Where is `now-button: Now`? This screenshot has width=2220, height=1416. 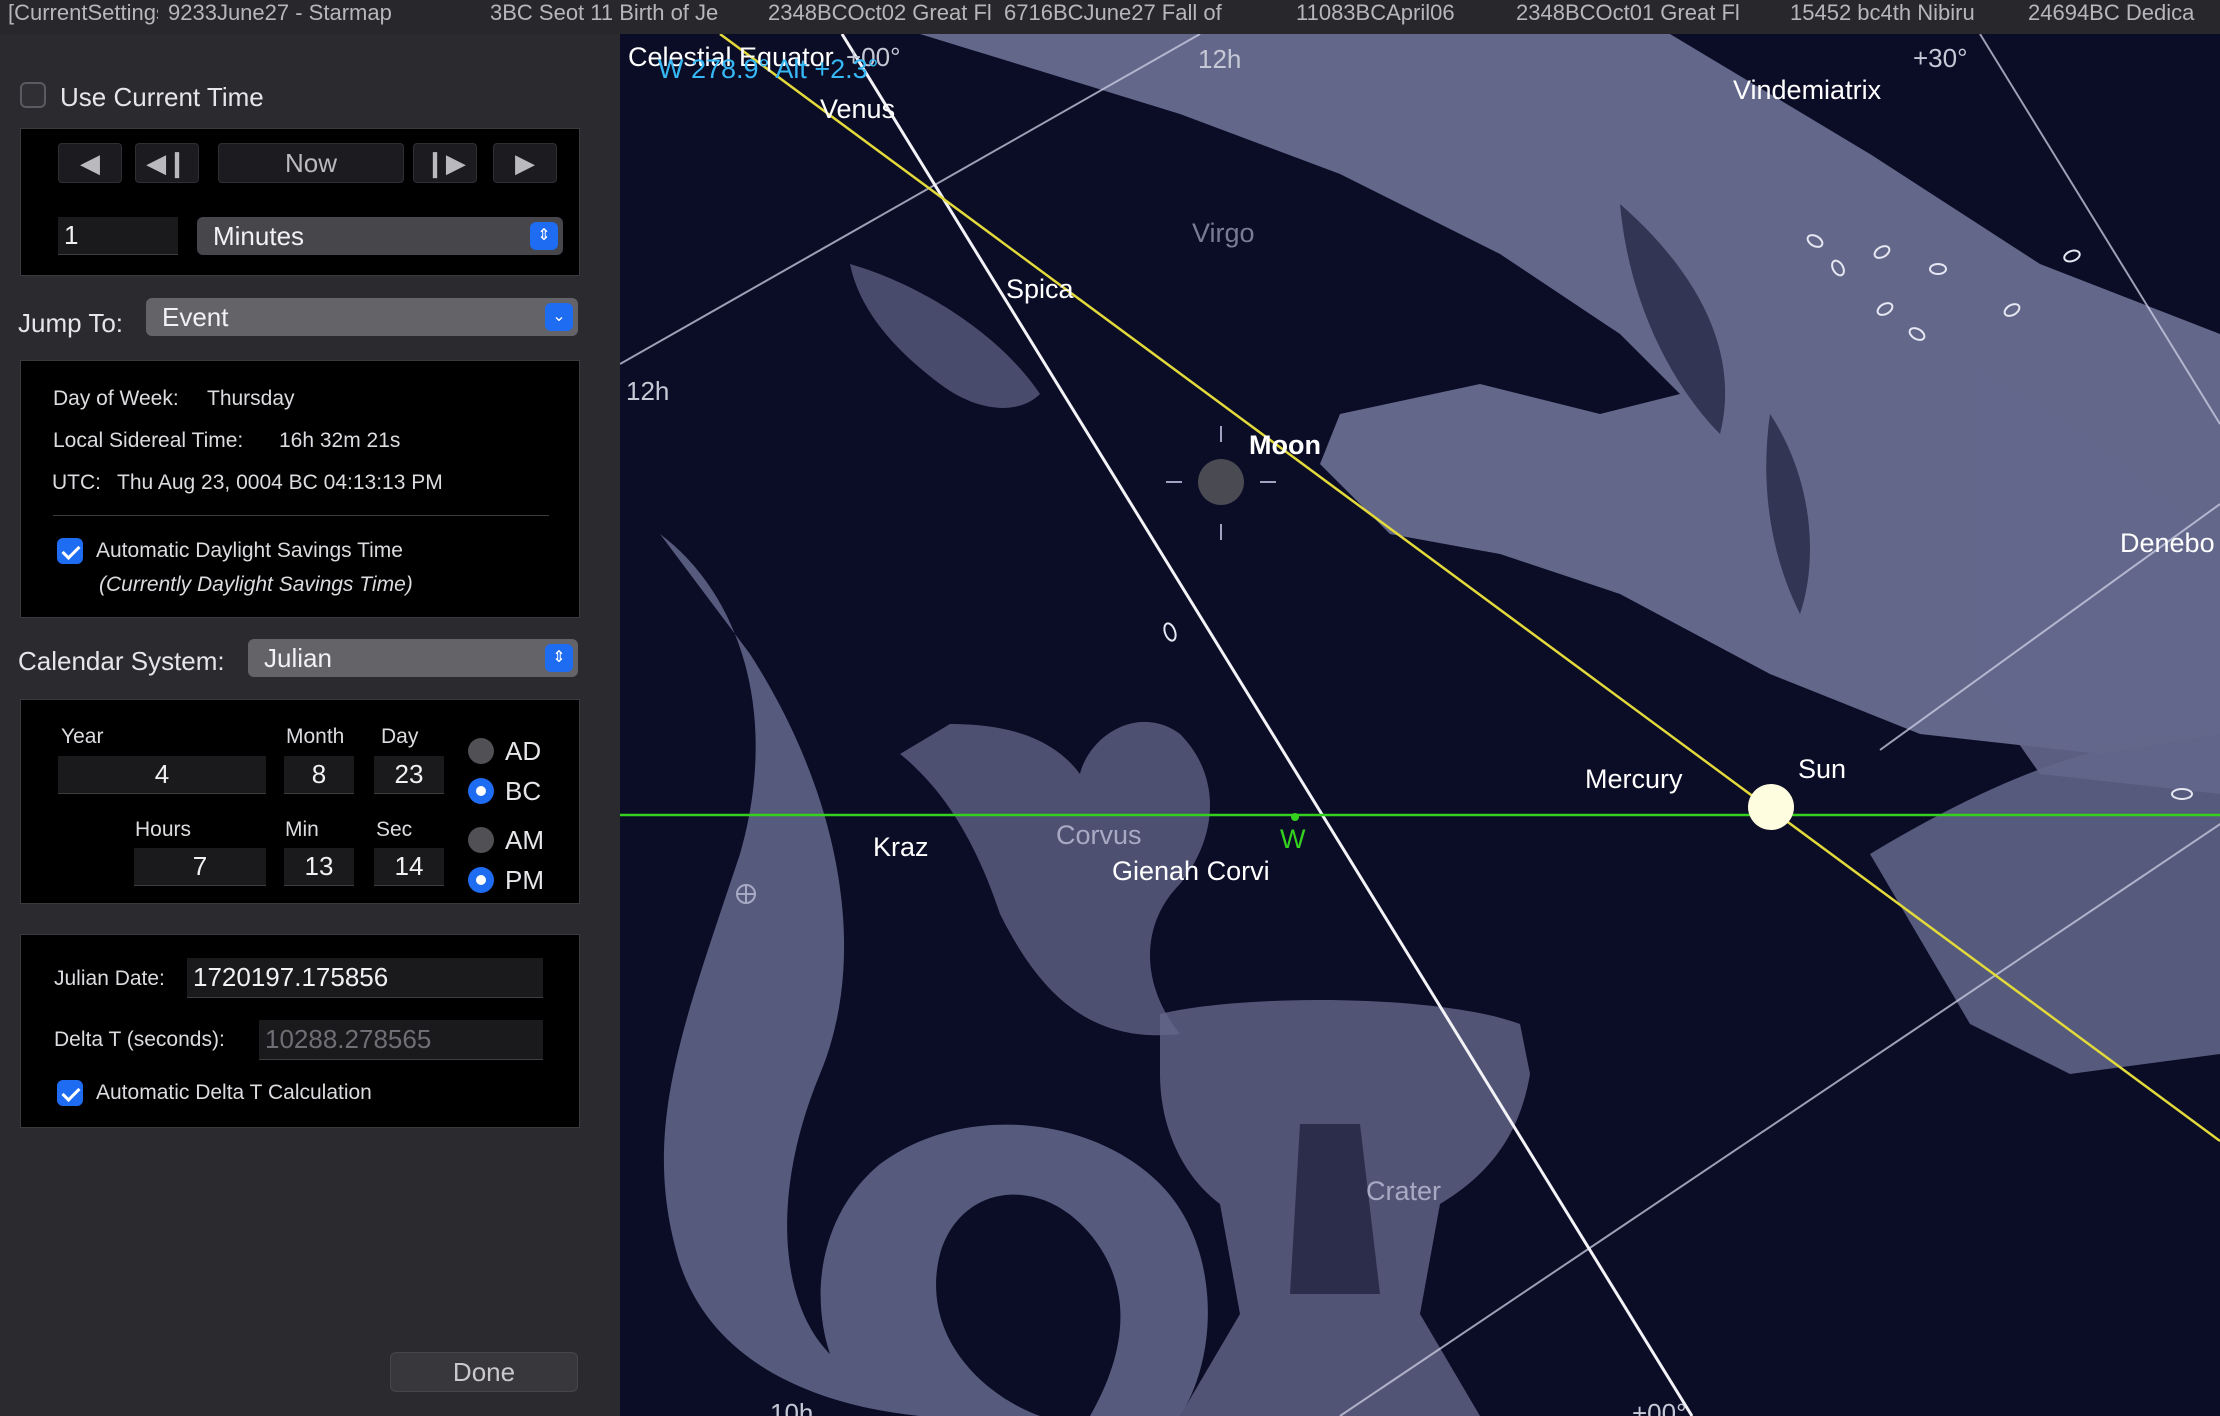
now-button: Now is located at coordinates (311, 163).